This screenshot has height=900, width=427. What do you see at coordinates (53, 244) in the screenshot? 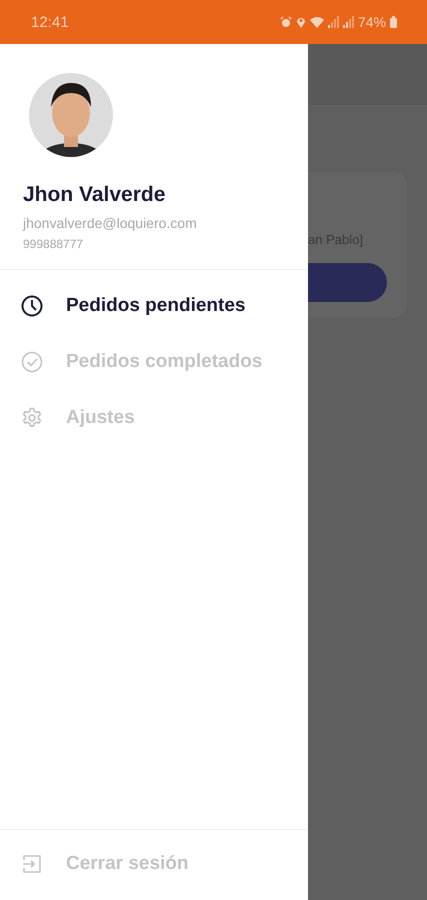
I see `user-phone: 999888777` at bounding box center [53, 244].